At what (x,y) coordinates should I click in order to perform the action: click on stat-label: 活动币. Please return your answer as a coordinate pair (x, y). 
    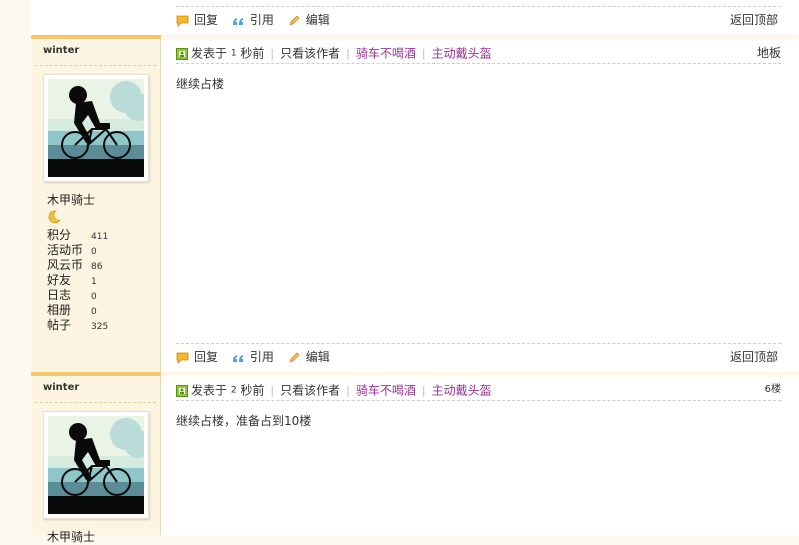
    Looking at the image, I should click on (65, 250).